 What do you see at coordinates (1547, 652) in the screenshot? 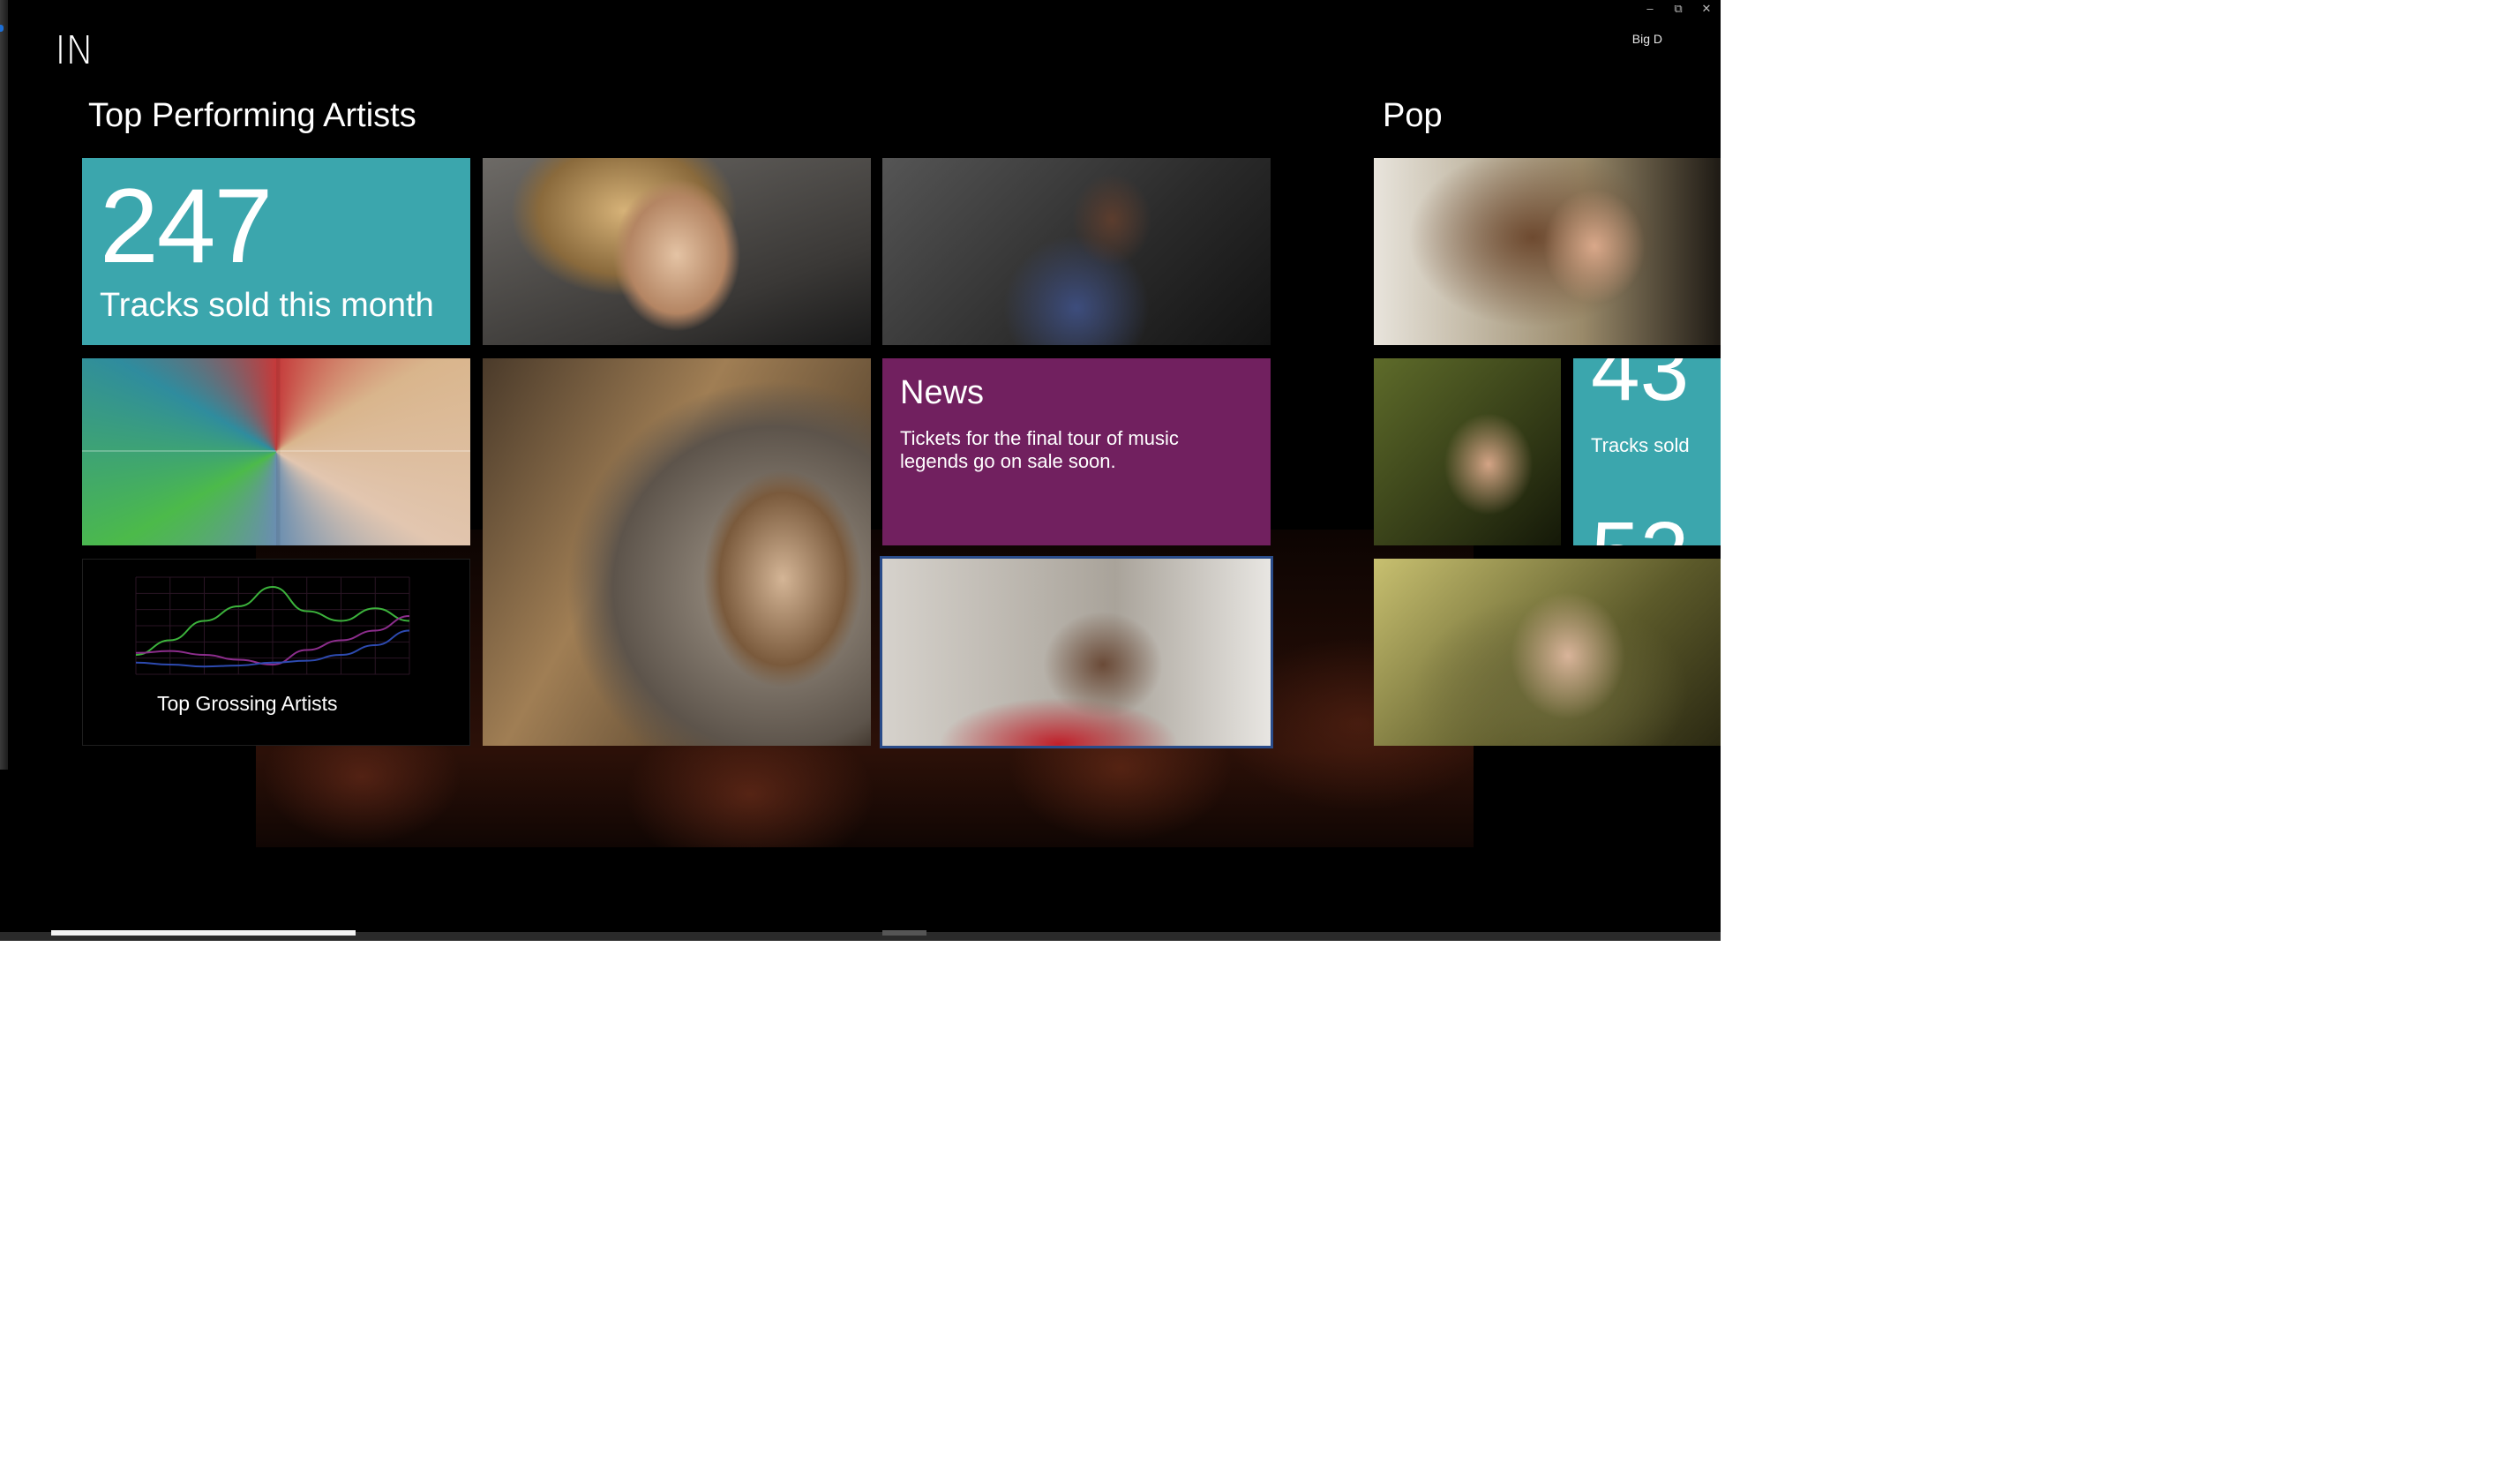
I see `pop-photo-woman` at bounding box center [1547, 652].